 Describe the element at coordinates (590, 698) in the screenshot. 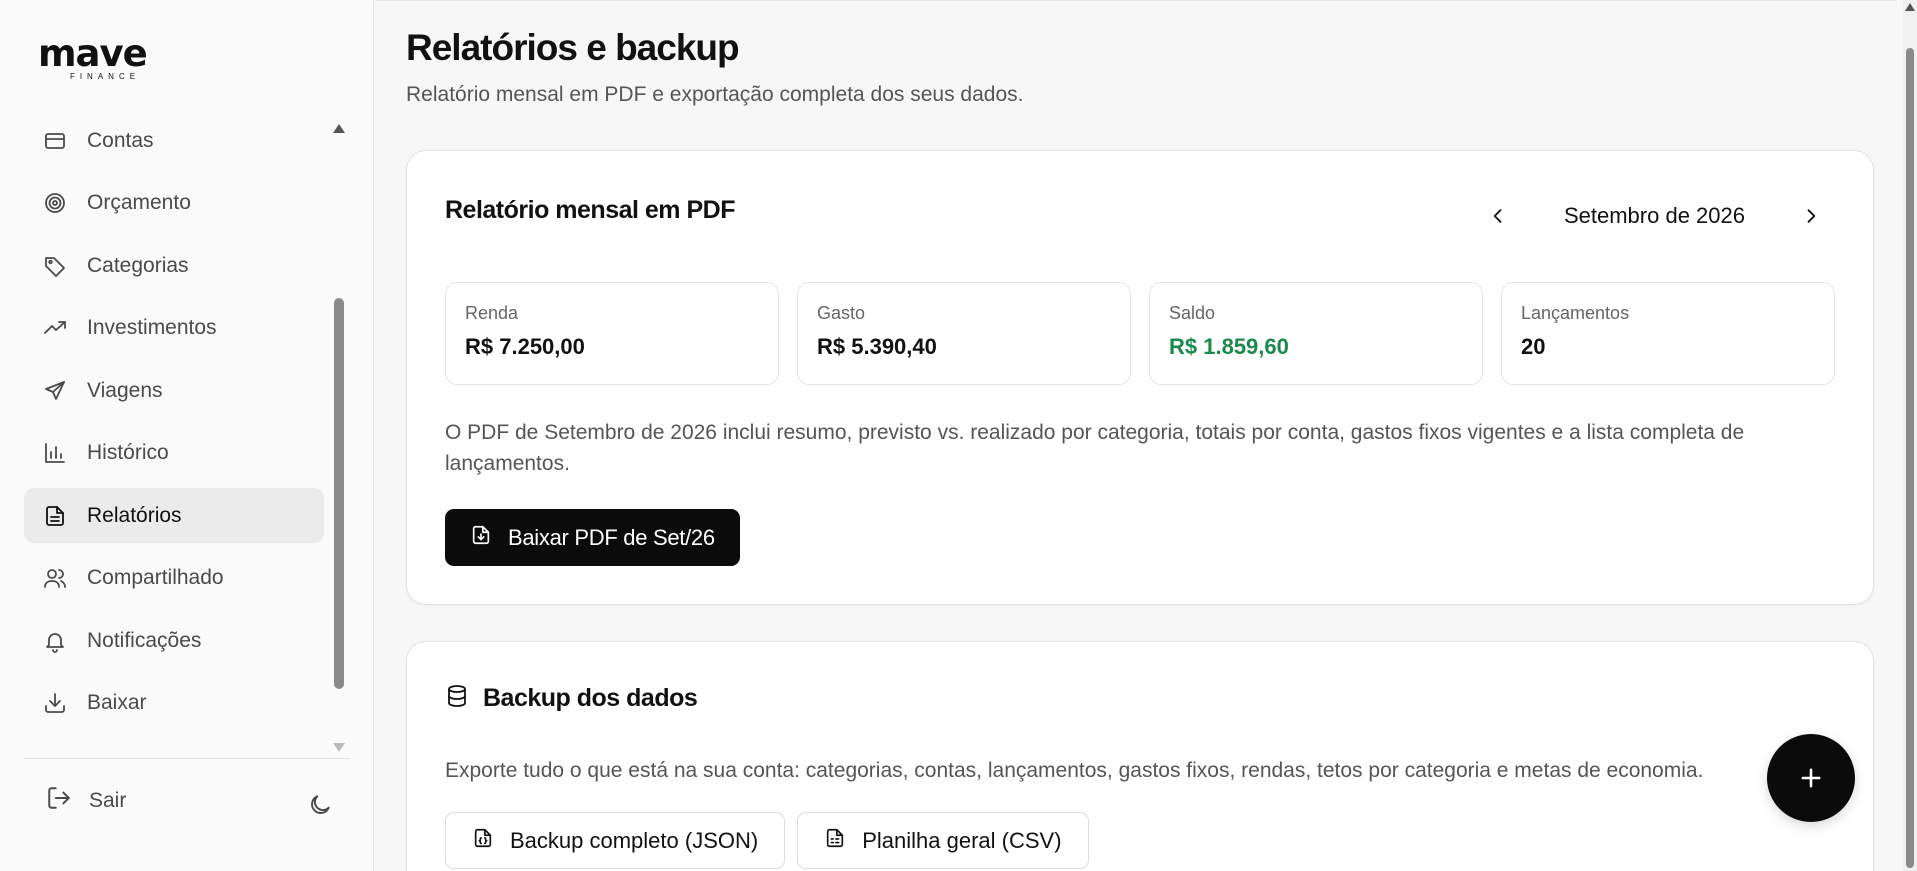

I see `backup-card-title: Backup dos dados` at that location.